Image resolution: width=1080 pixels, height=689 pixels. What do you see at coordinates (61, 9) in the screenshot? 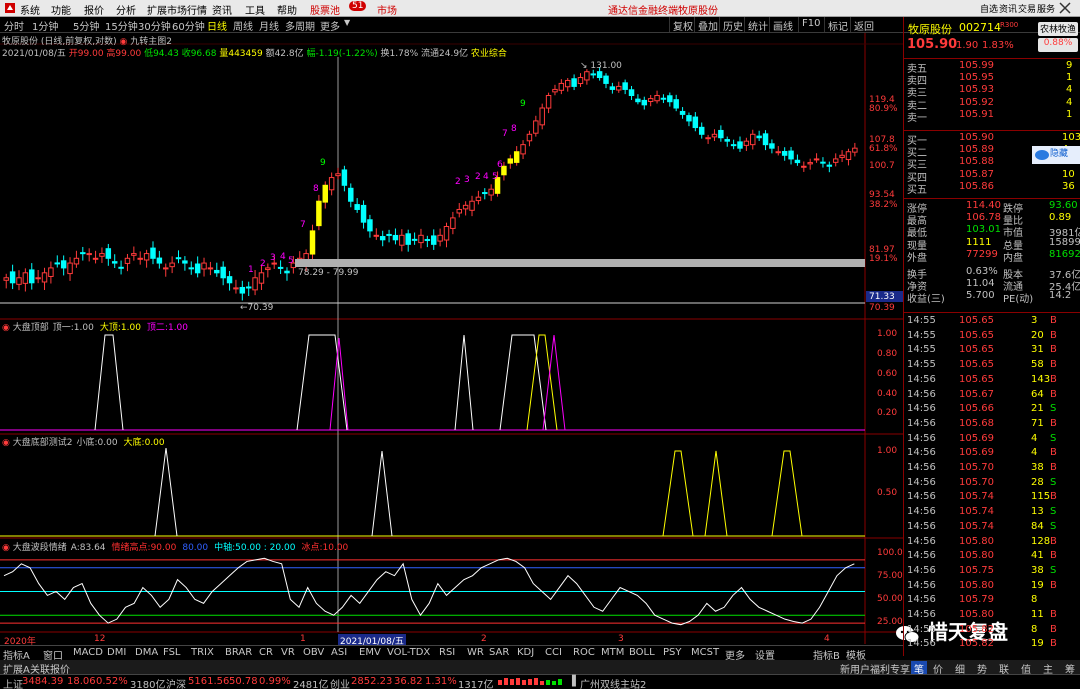
I see `menu-function: 功能` at bounding box center [61, 9].